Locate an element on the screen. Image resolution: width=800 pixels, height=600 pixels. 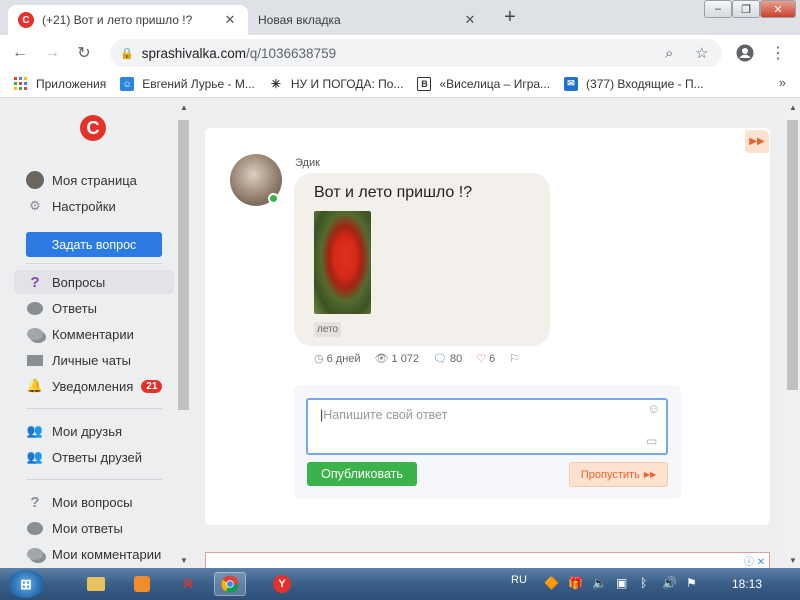
age-stat: ◷ 6 дней is located at coordinates (337, 359).